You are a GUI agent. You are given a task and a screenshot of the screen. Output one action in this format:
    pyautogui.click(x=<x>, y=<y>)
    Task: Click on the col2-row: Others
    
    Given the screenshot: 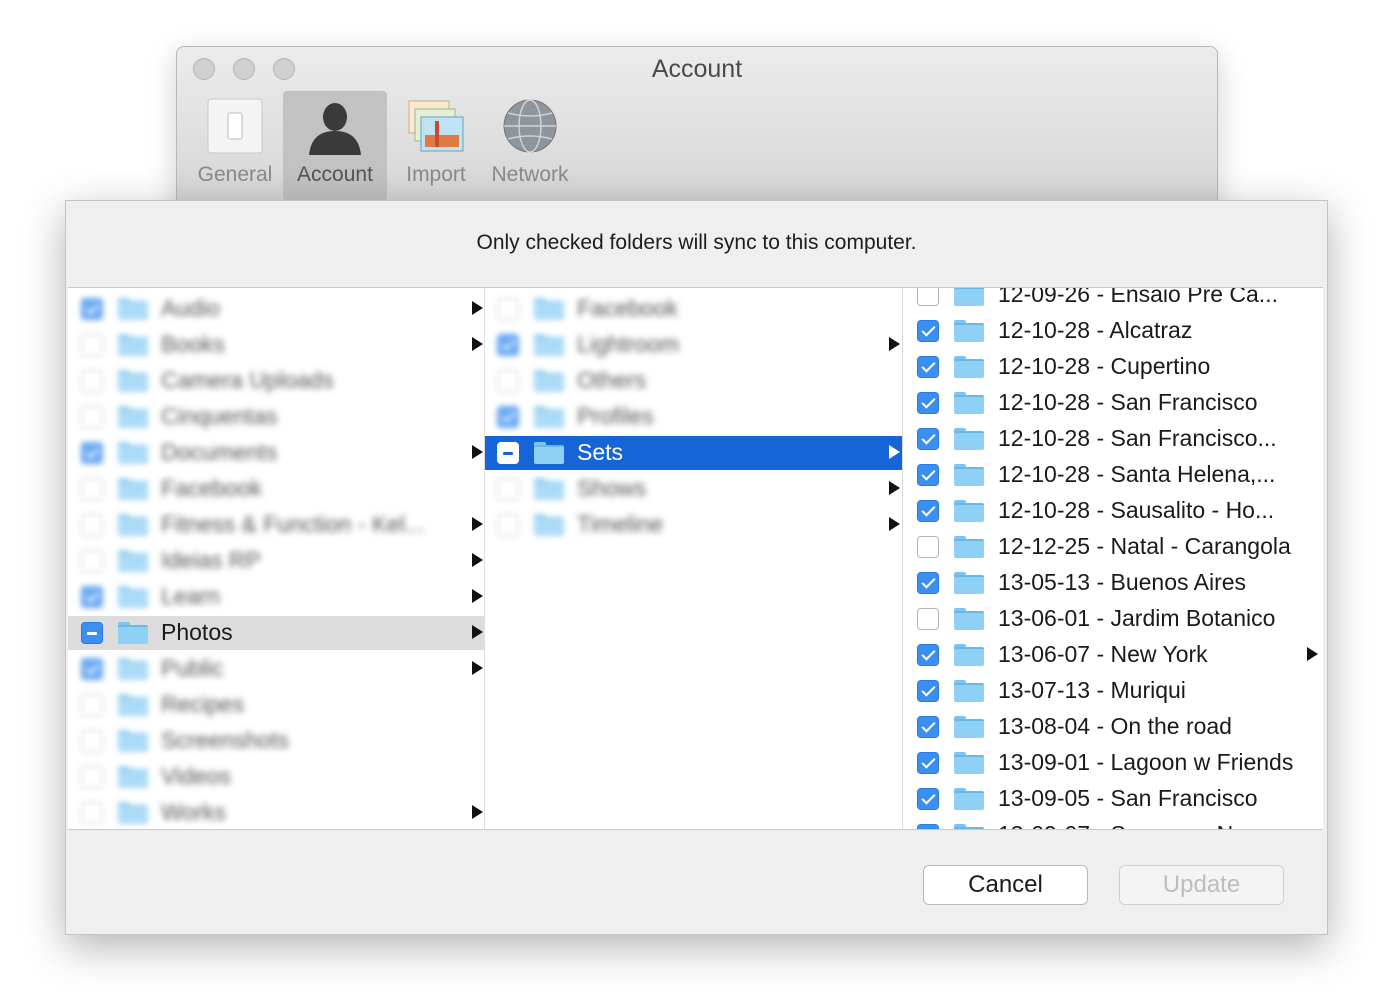 What is the action you would take?
    pyautogui.click(x=693, y=381)
    